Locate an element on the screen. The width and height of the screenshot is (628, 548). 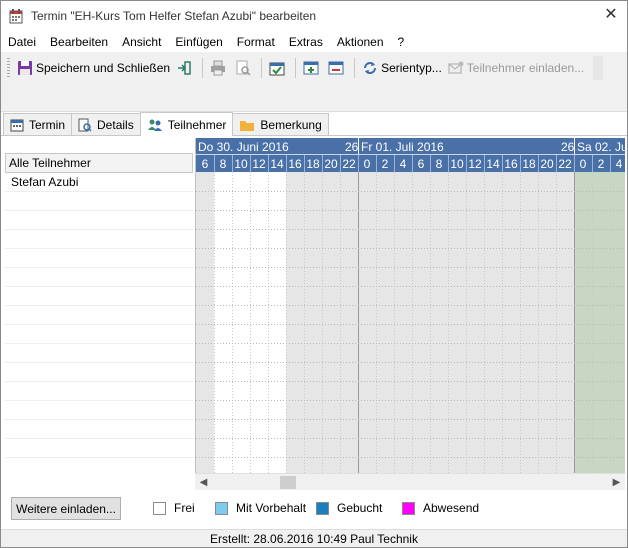
save-close-button: Speichern und Schließen is located at coordinates (93, 68).